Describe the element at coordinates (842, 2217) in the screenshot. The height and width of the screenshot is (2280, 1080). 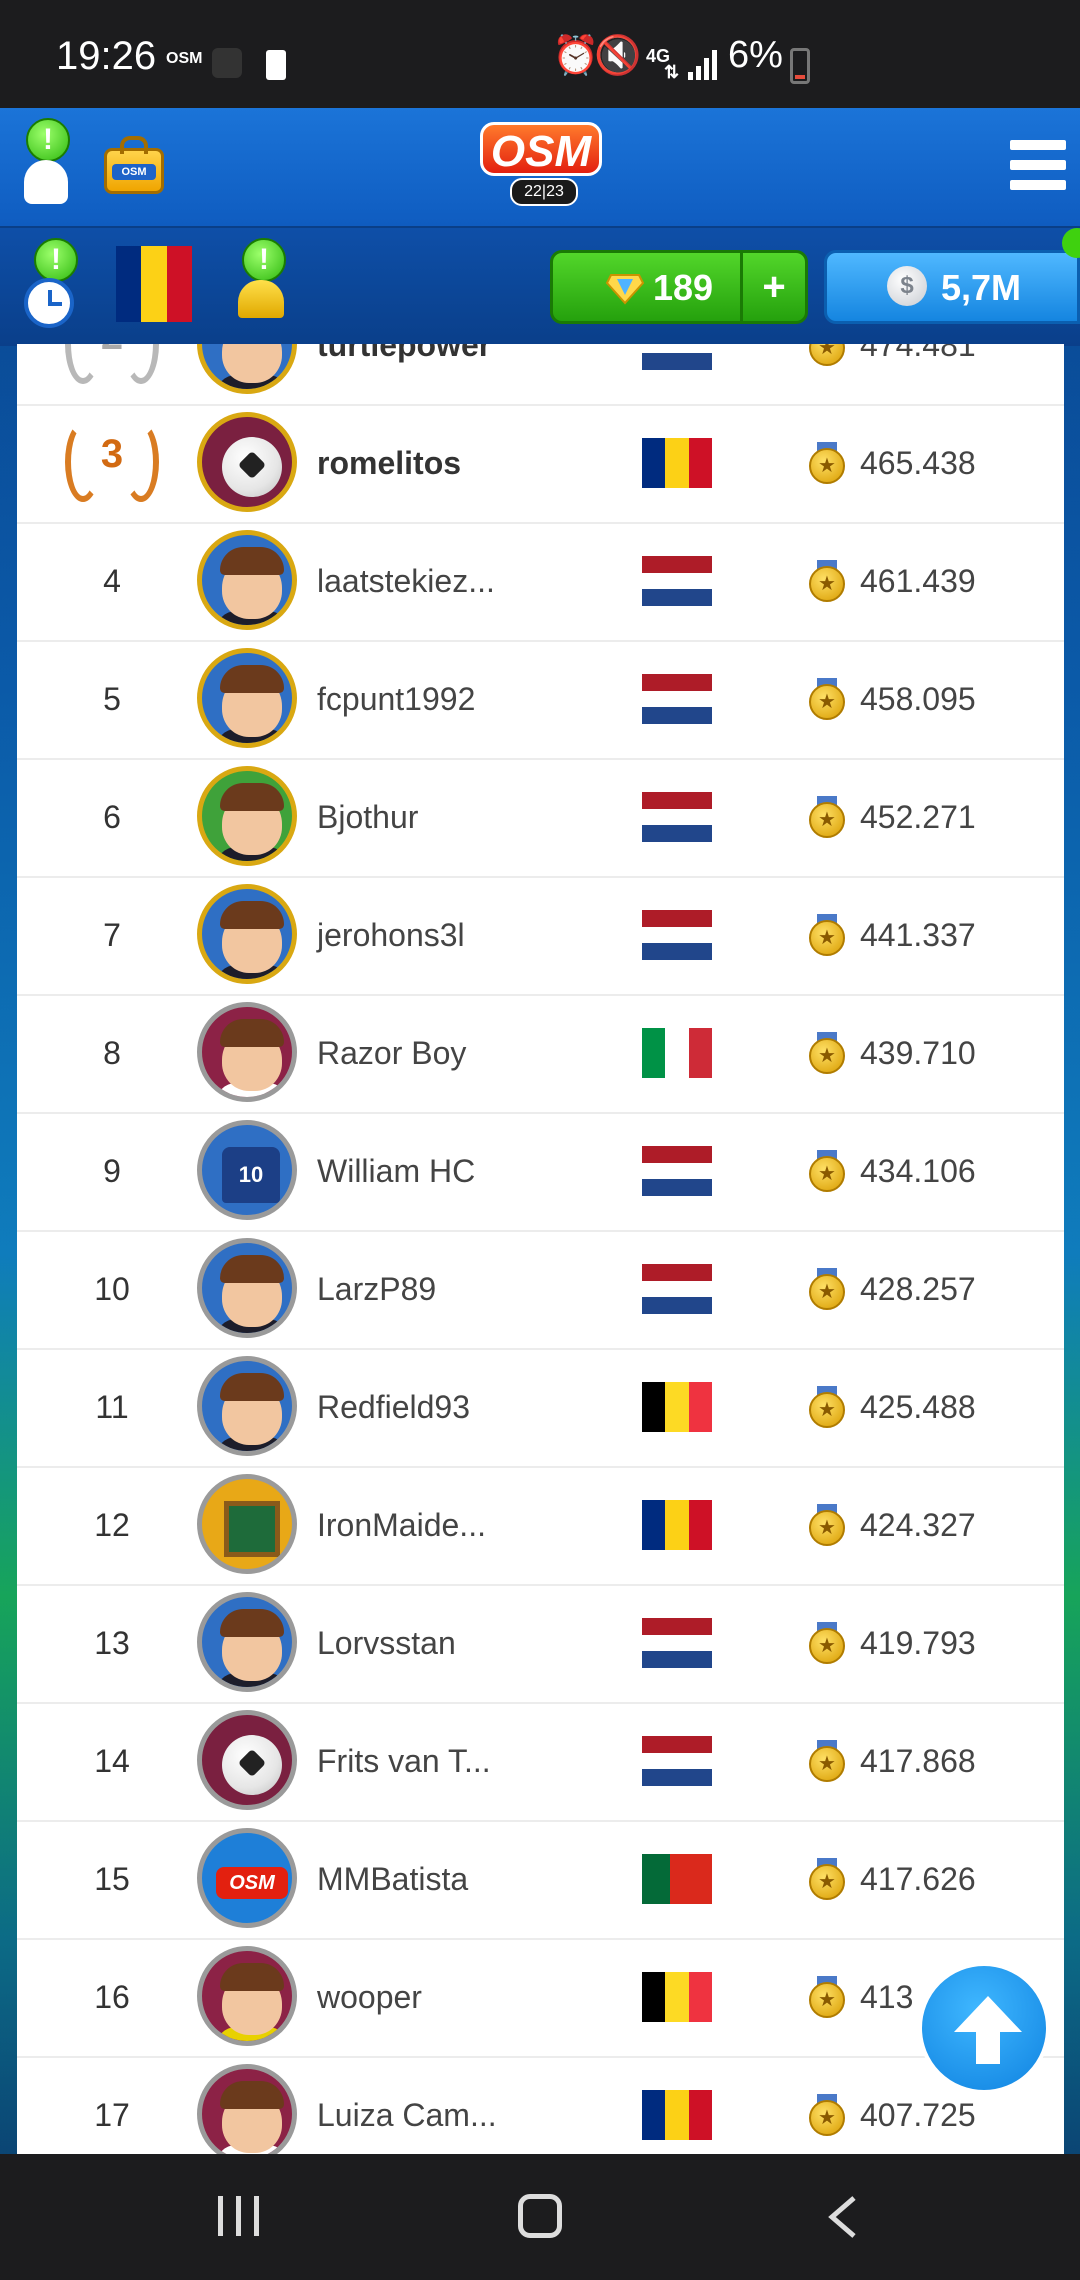
I see `back-icon` at that location.